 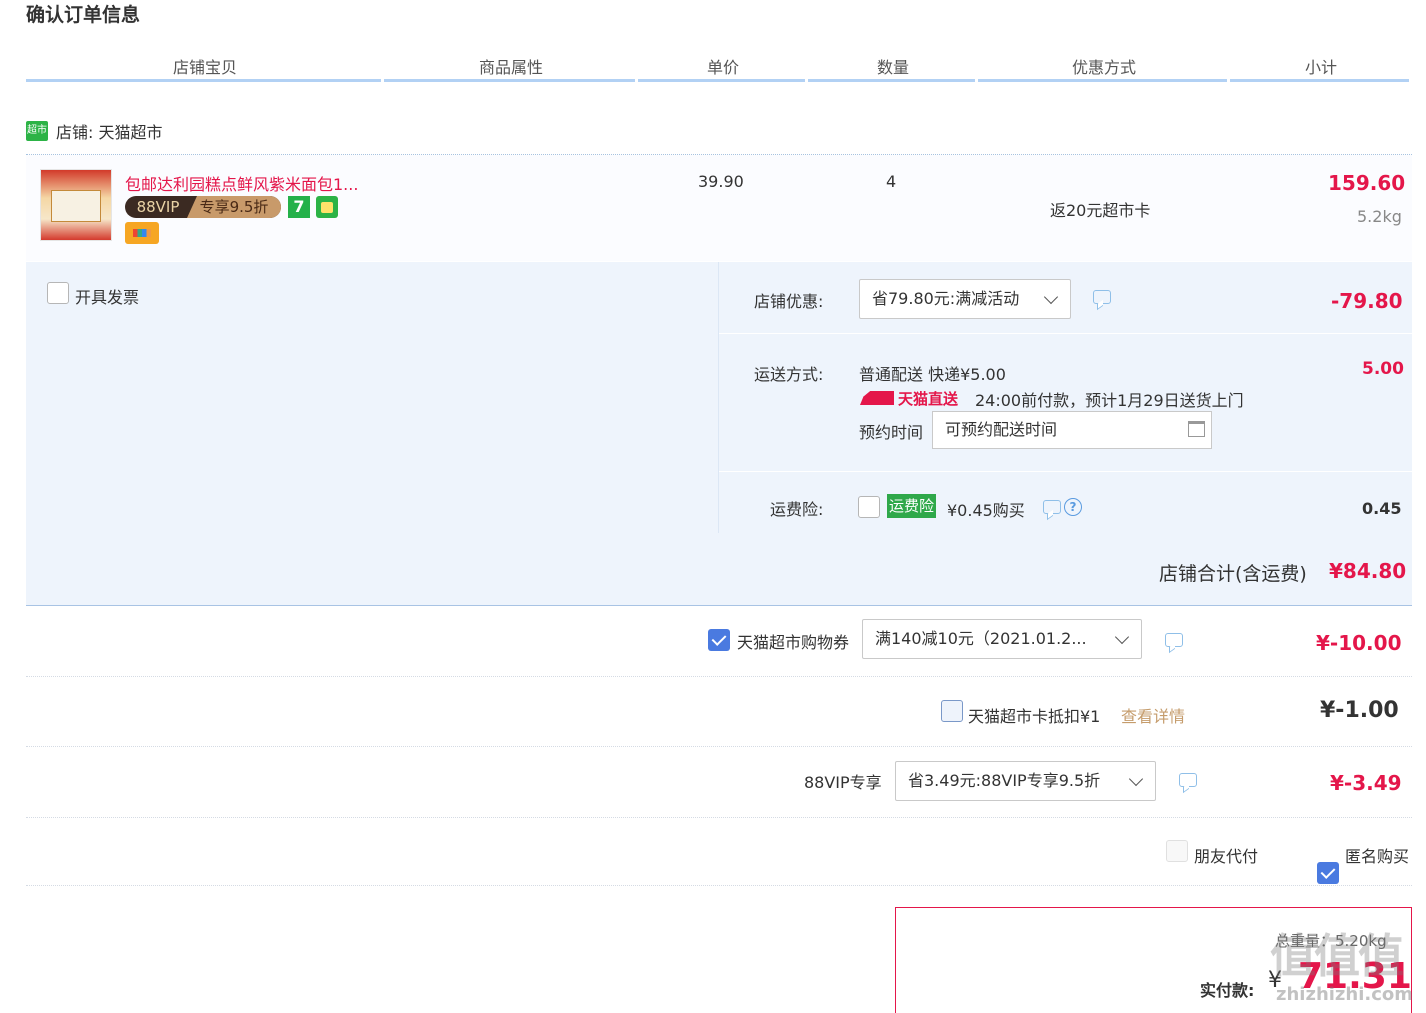 I want to click on shop-header: 超市 店铺: 天猫超市, so click(x=94, y=131).